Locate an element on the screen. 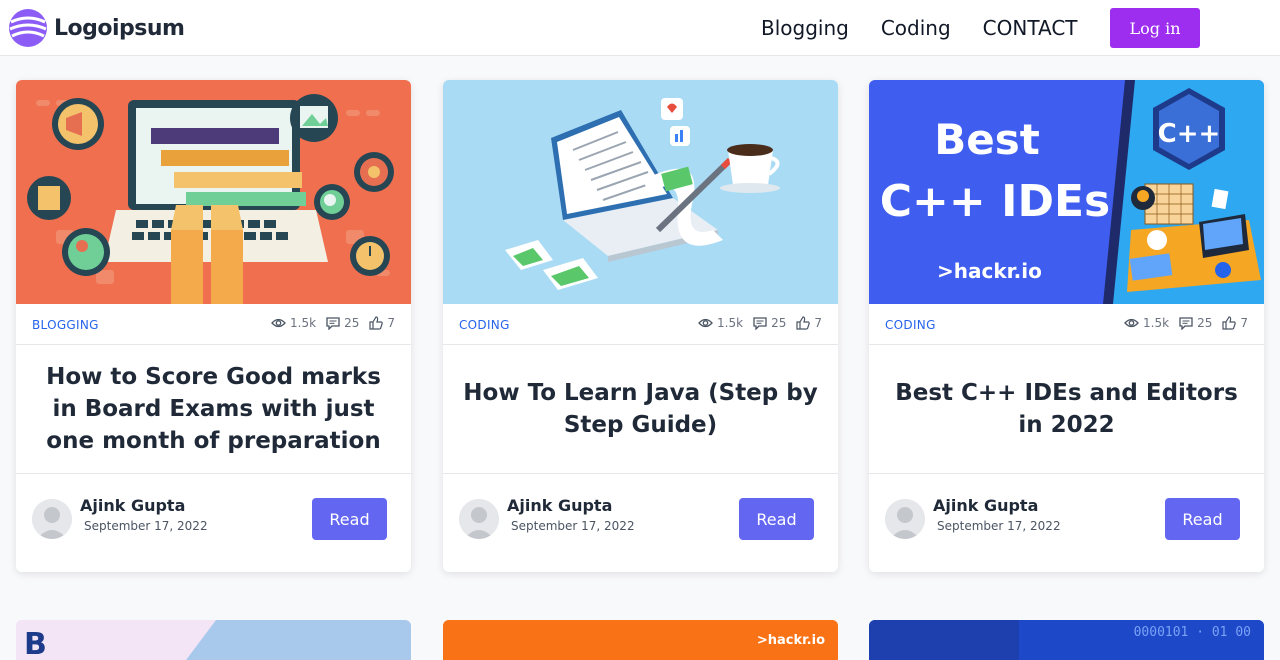 This screenshot has height=660, width=1280. partial-card-text: >hackr.io is located at coordinates (791, 640).